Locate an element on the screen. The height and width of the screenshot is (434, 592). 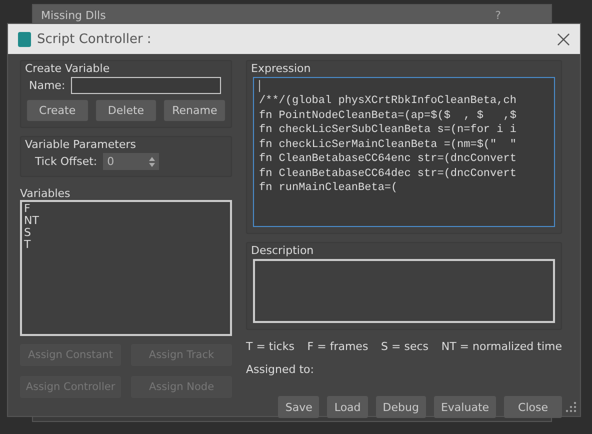
list-item: T is located at coordinates (27, 245).